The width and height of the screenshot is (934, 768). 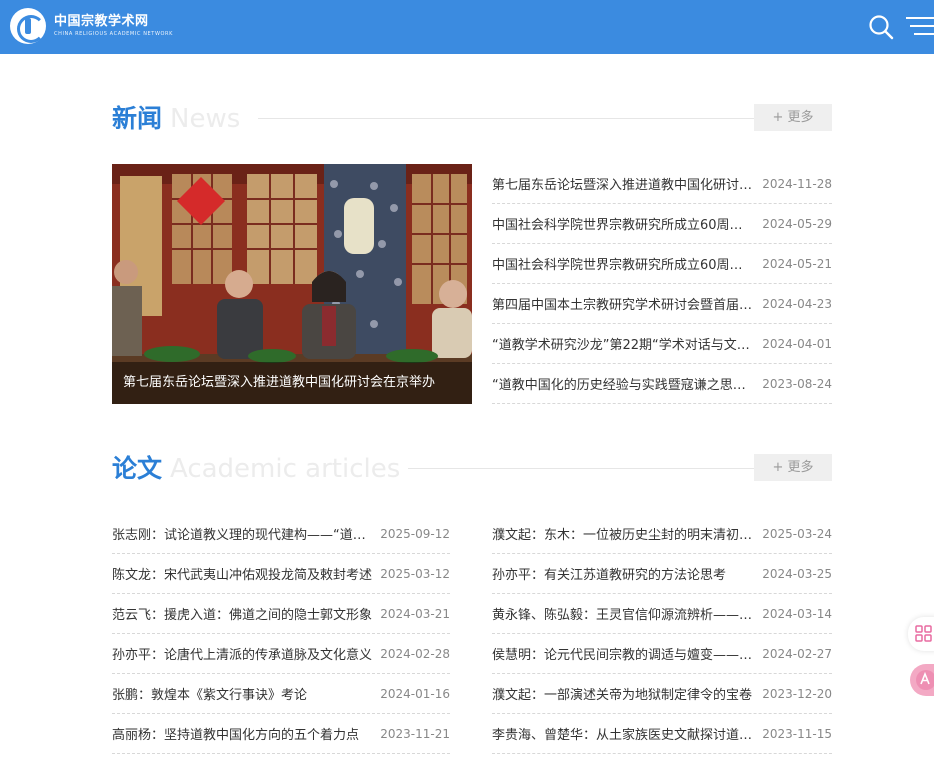 I want to click on paper-item: 陈文龙：宋代武夷山冲佑观投龙简及敕封考述 2025-03-12, so click(x=281, y=574).